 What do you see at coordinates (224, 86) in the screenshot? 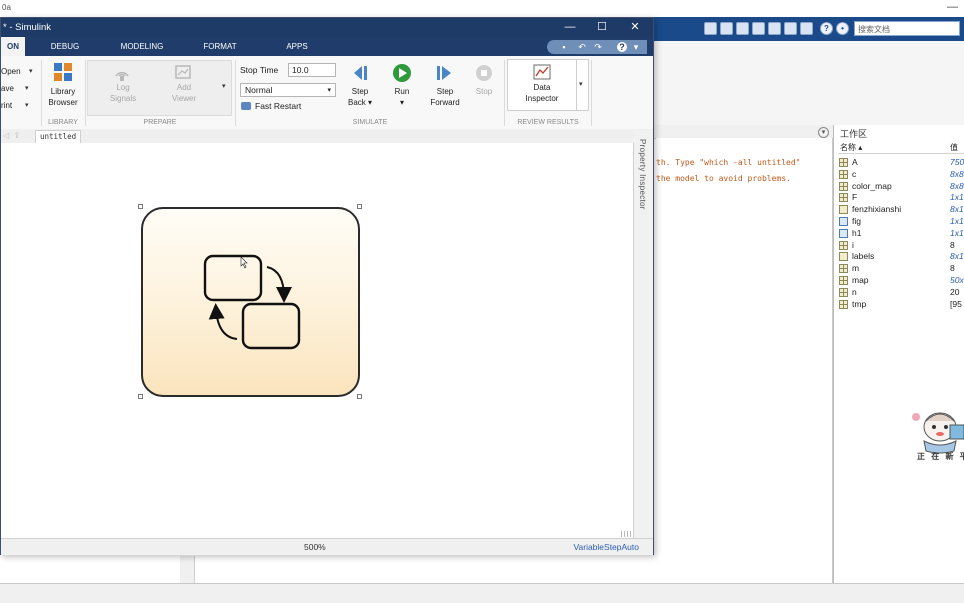
I see `prepare-gallery-expand-icon: ▾` at bounding box center [224, 86].